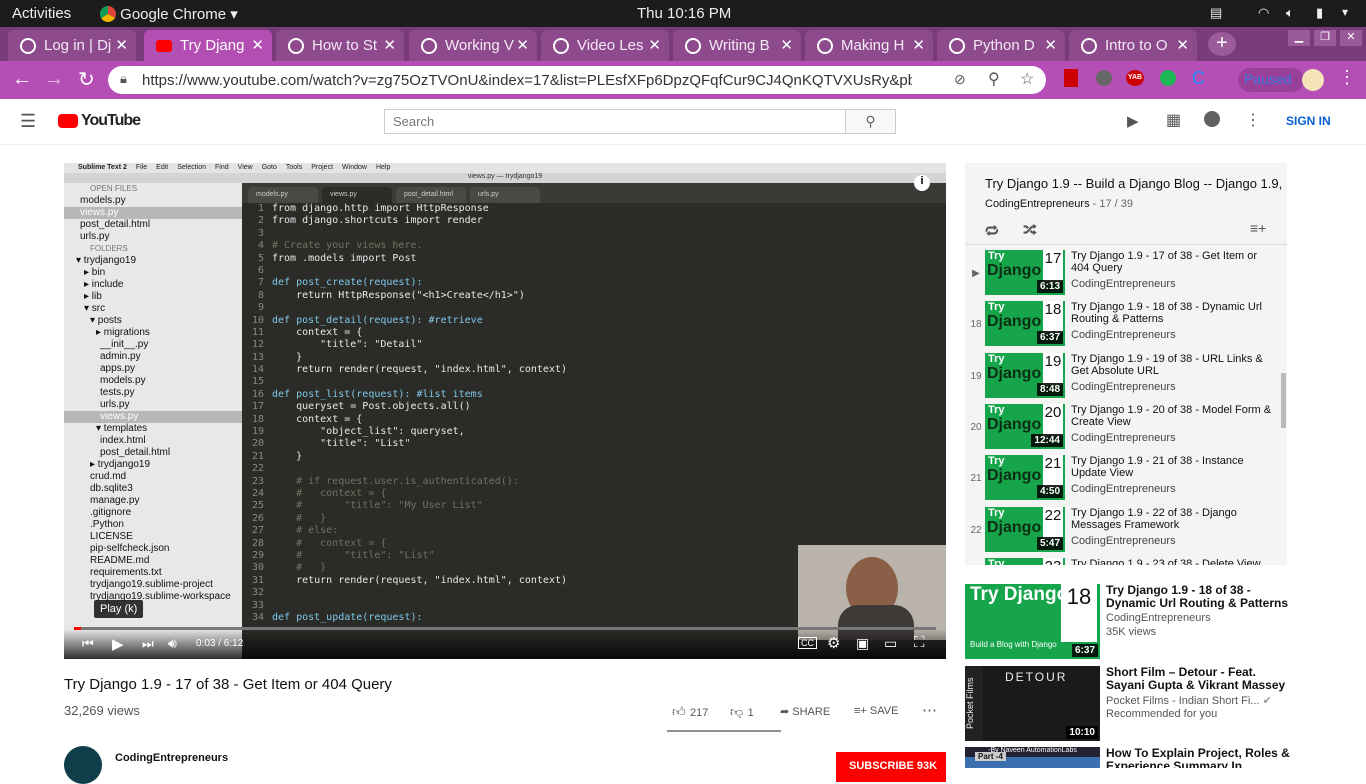 The image size is (1366, 784). Describe the element at coordinates (1032, 703) in the screenshot. I see `video-thumbnail: Pocket Films DETOUR 10:10` at that location.